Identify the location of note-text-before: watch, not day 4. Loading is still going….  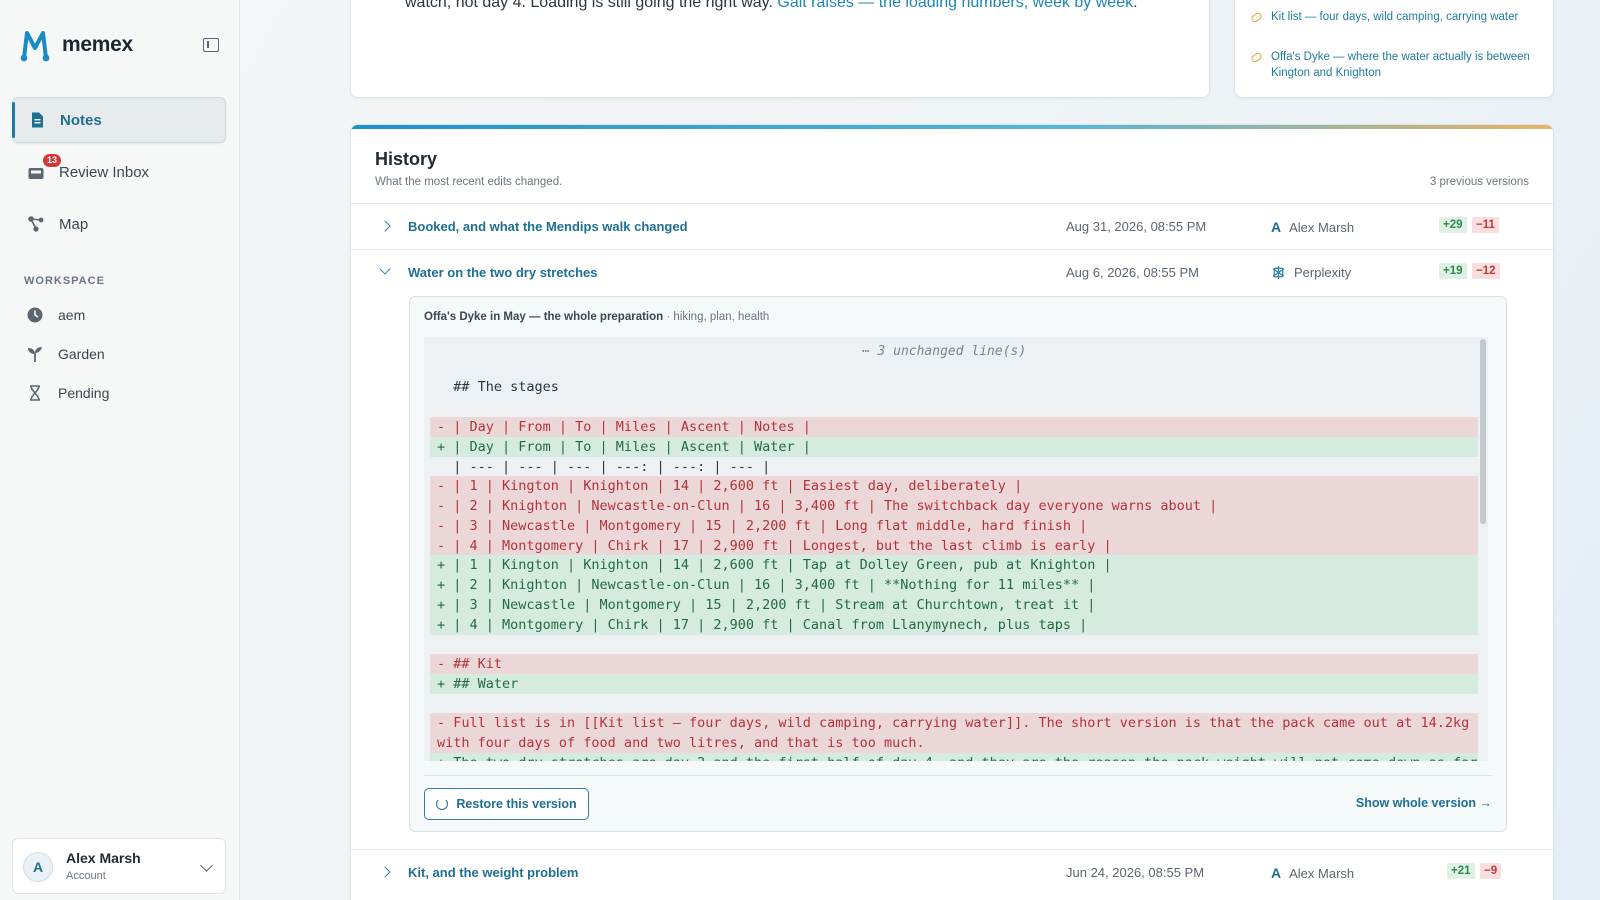
(589, 5).